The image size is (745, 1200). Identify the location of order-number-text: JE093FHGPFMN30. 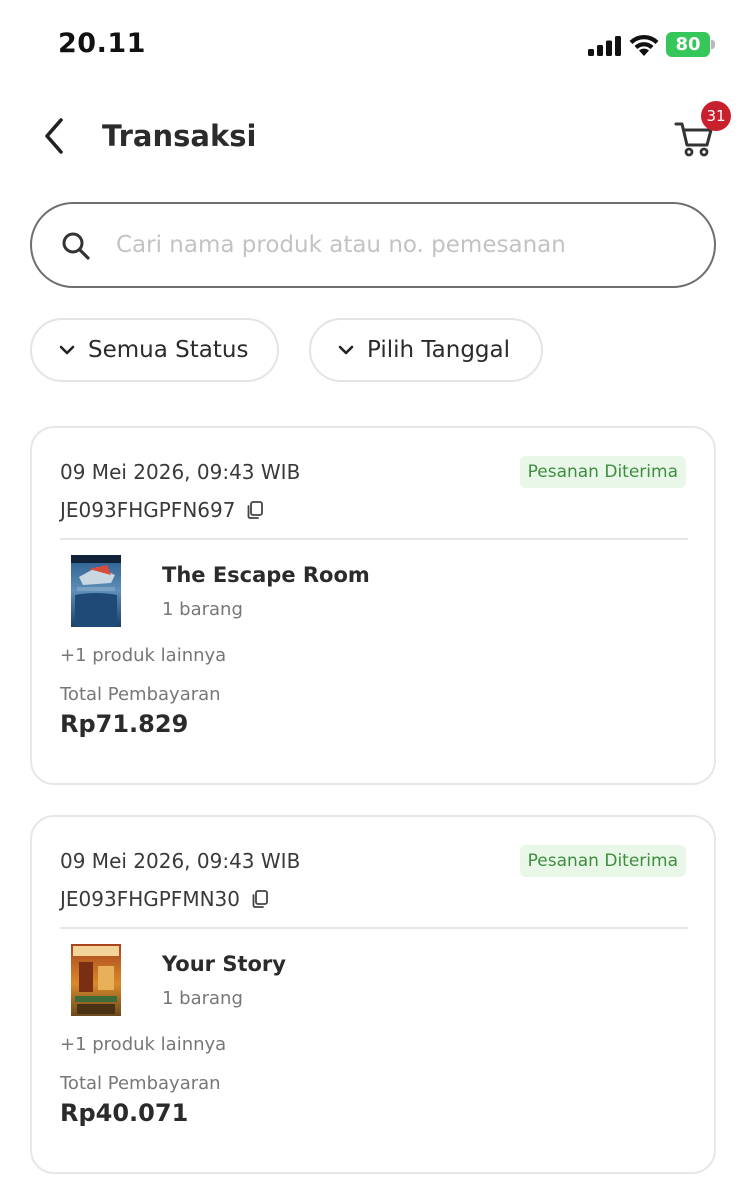
(150, 899).